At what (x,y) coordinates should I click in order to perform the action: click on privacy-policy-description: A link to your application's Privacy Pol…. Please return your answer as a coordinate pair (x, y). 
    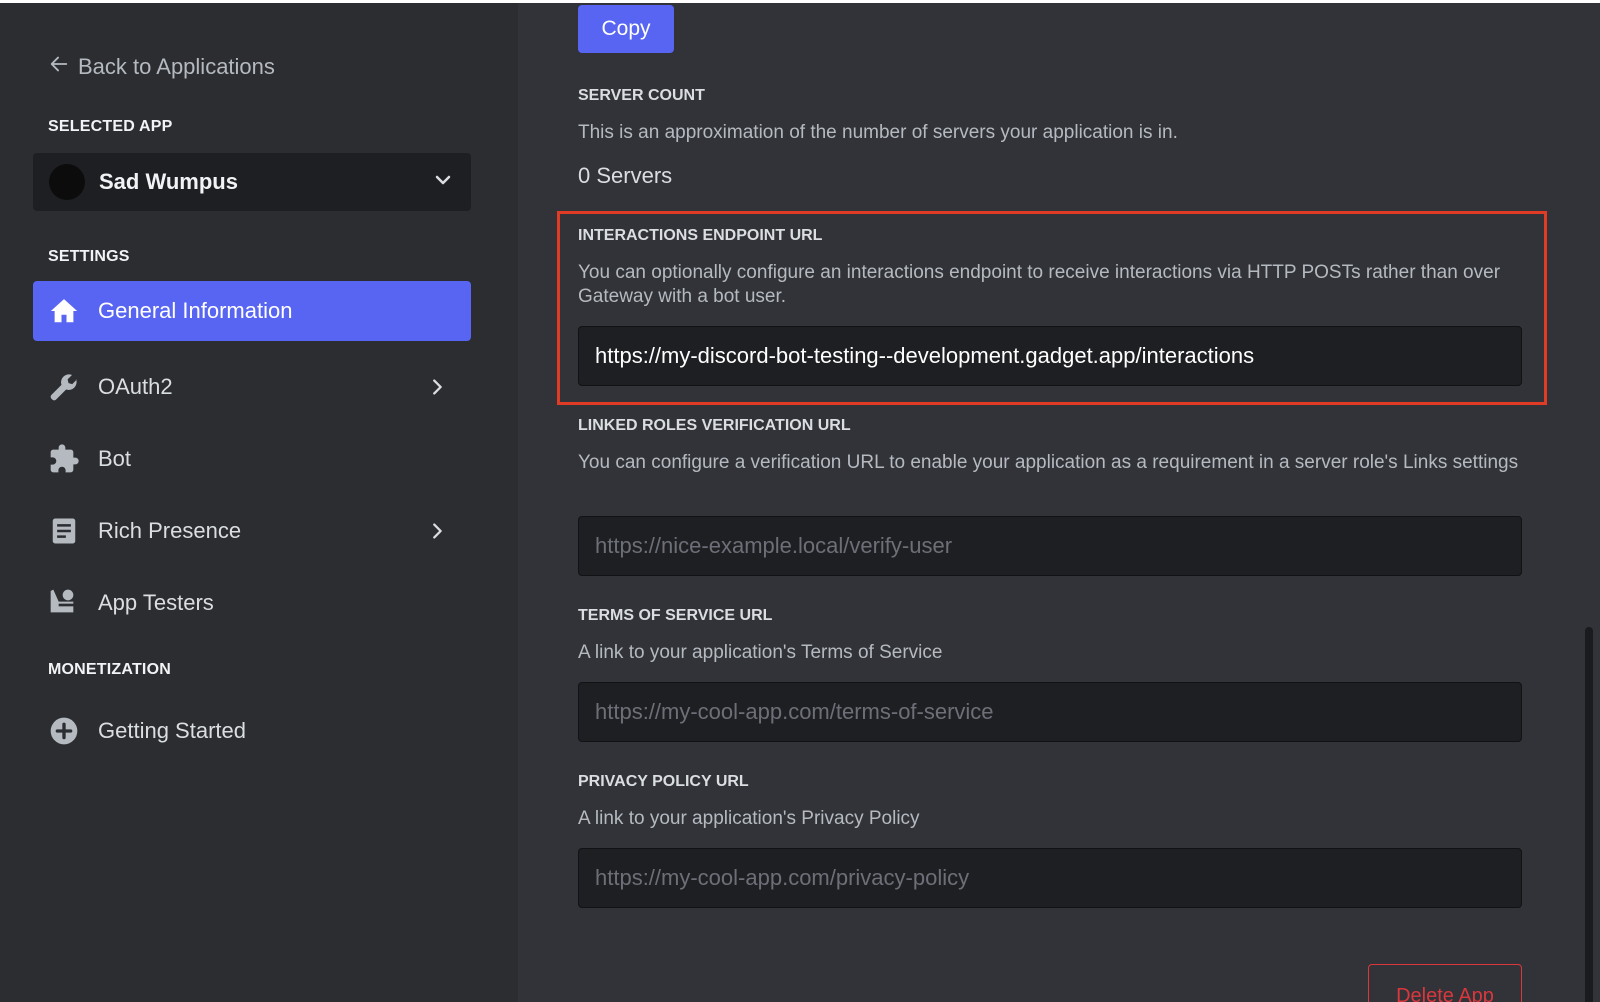
    Looking at the image, I should click on (749, 818).